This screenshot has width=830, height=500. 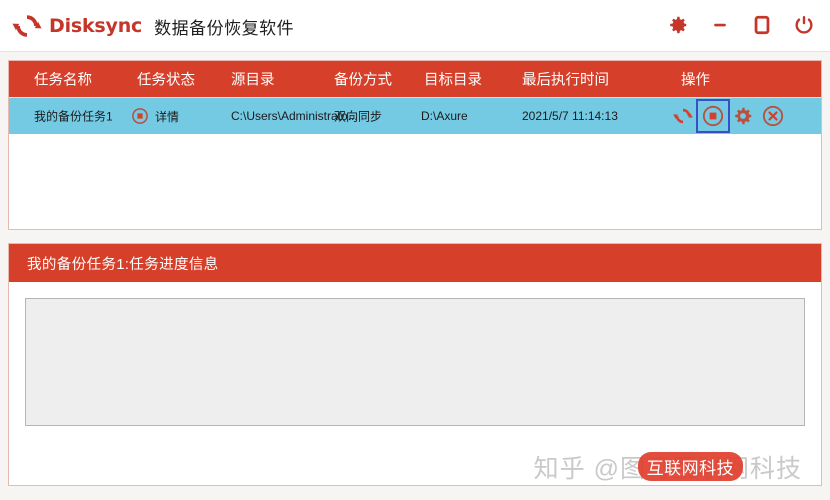 I want to click on status-label: 详情, so click(x=167, y=116).